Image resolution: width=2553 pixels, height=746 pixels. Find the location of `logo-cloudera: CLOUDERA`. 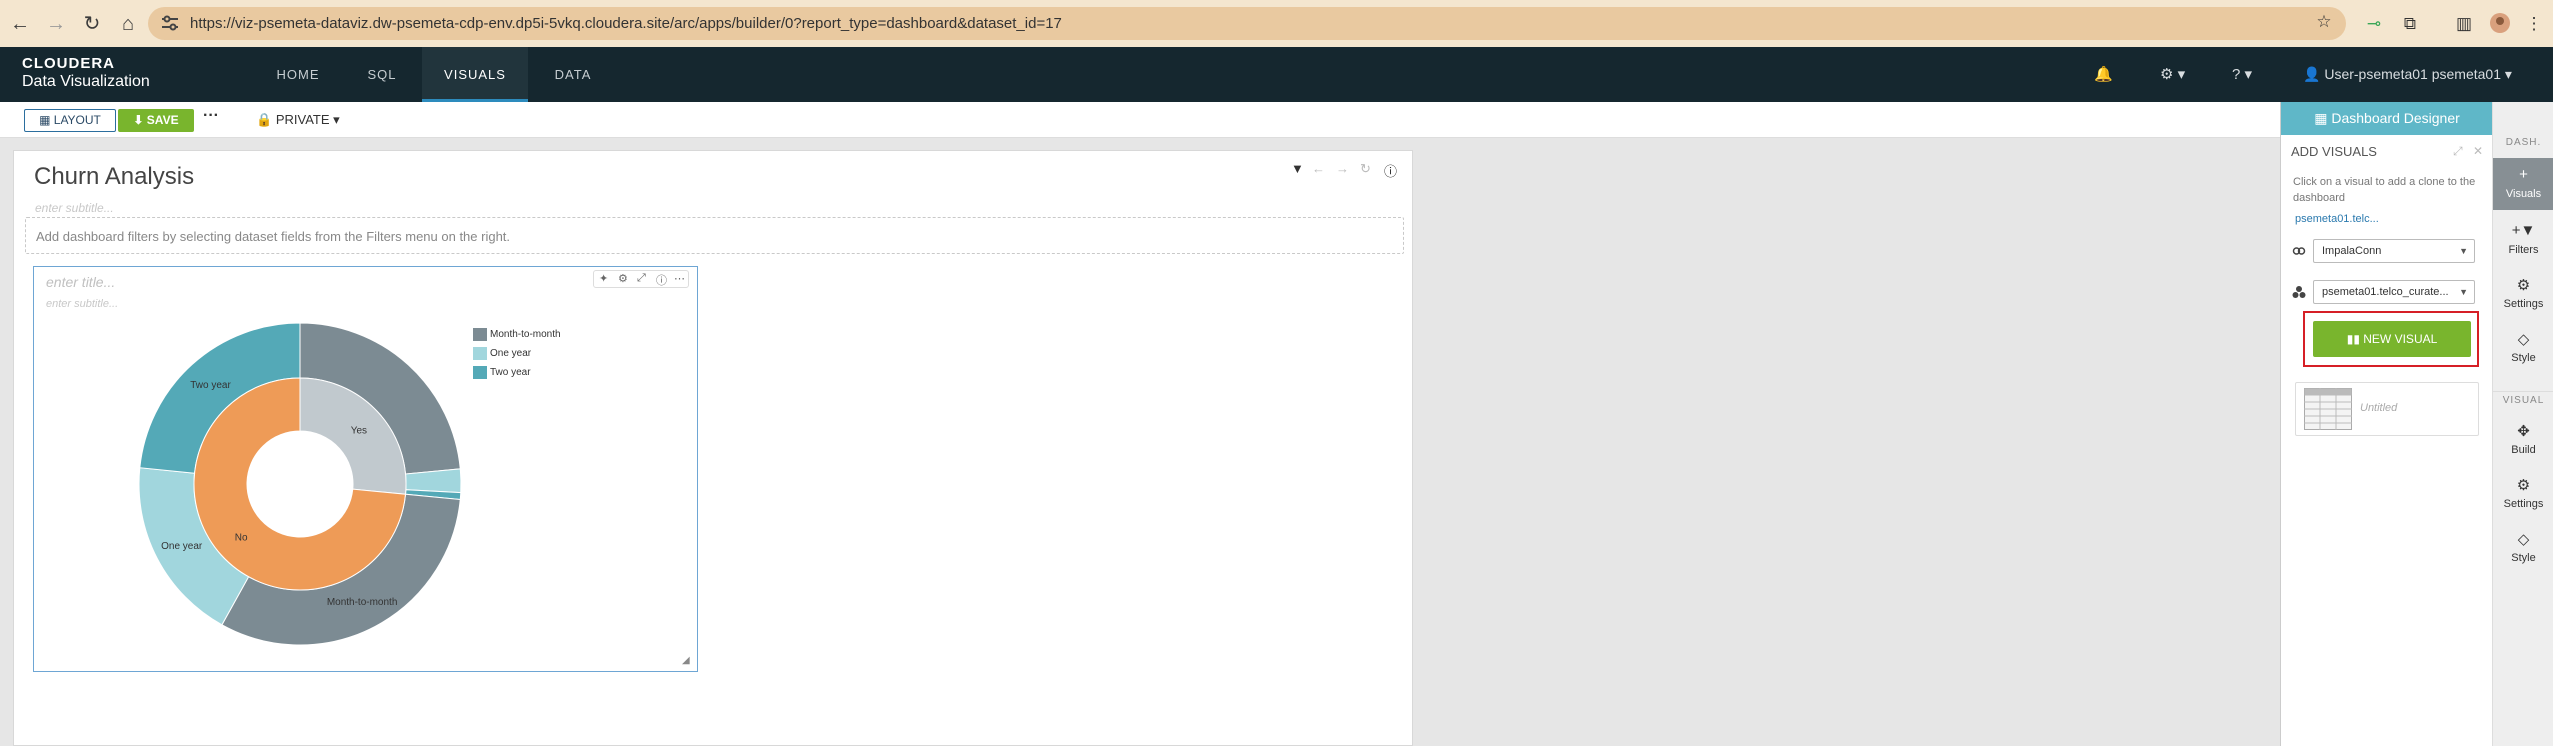

logo-cloudera: CLOUDERA is located at coordinates (68, 63).